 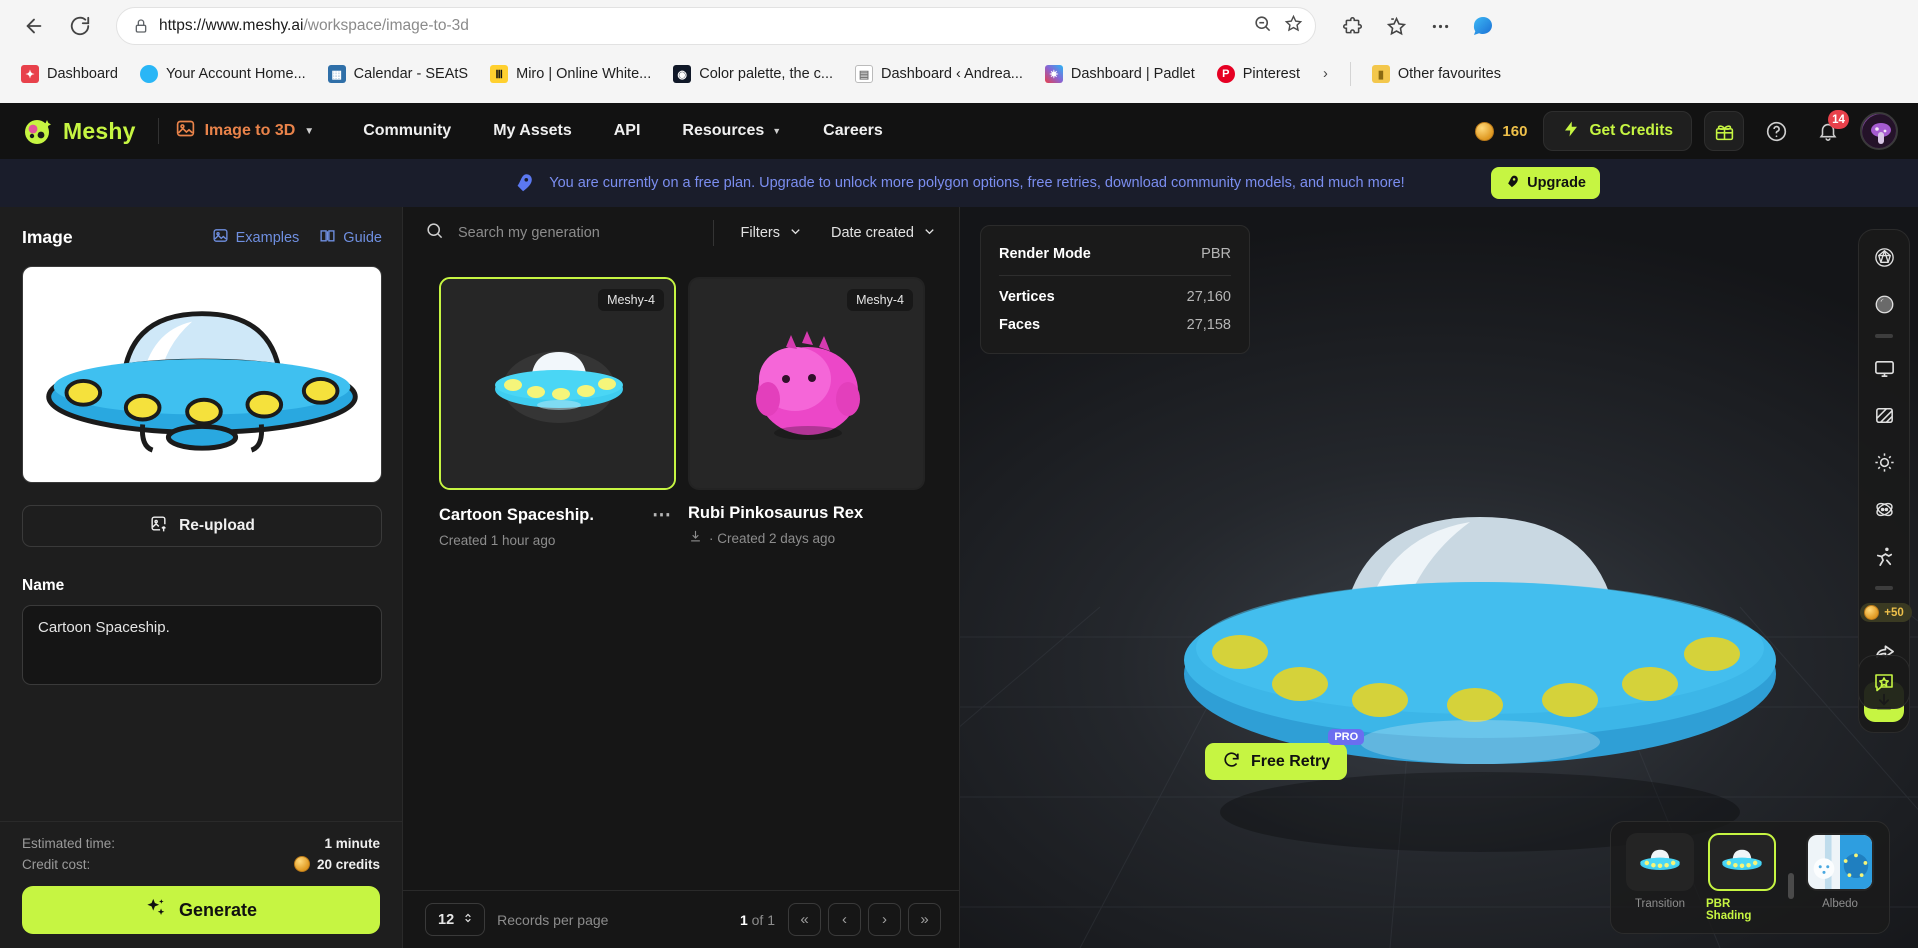 I want to click on name-input: Cartoon Spaceship., so click(x=202, y=645).